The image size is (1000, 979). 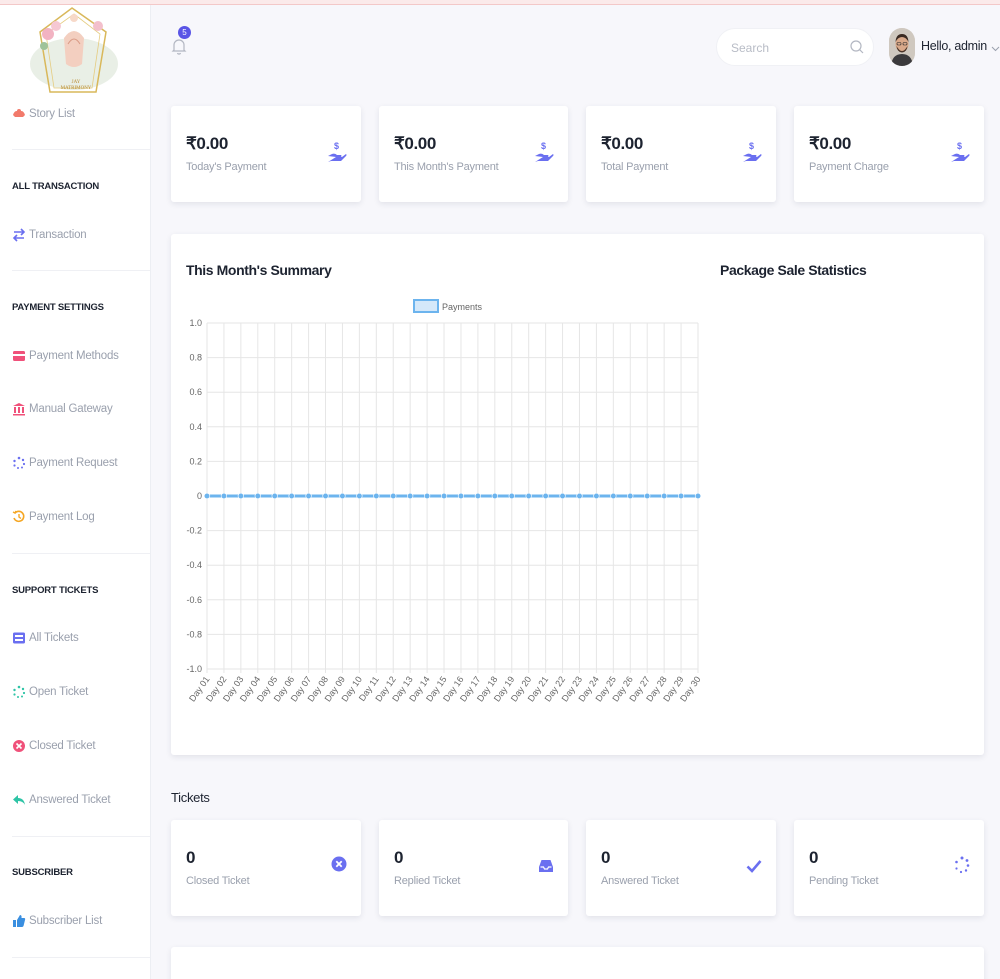 What do you see at coordinates (184, 32) in the screenshot?
I see `notification-badge: 5` at bounding box center [184, 32].